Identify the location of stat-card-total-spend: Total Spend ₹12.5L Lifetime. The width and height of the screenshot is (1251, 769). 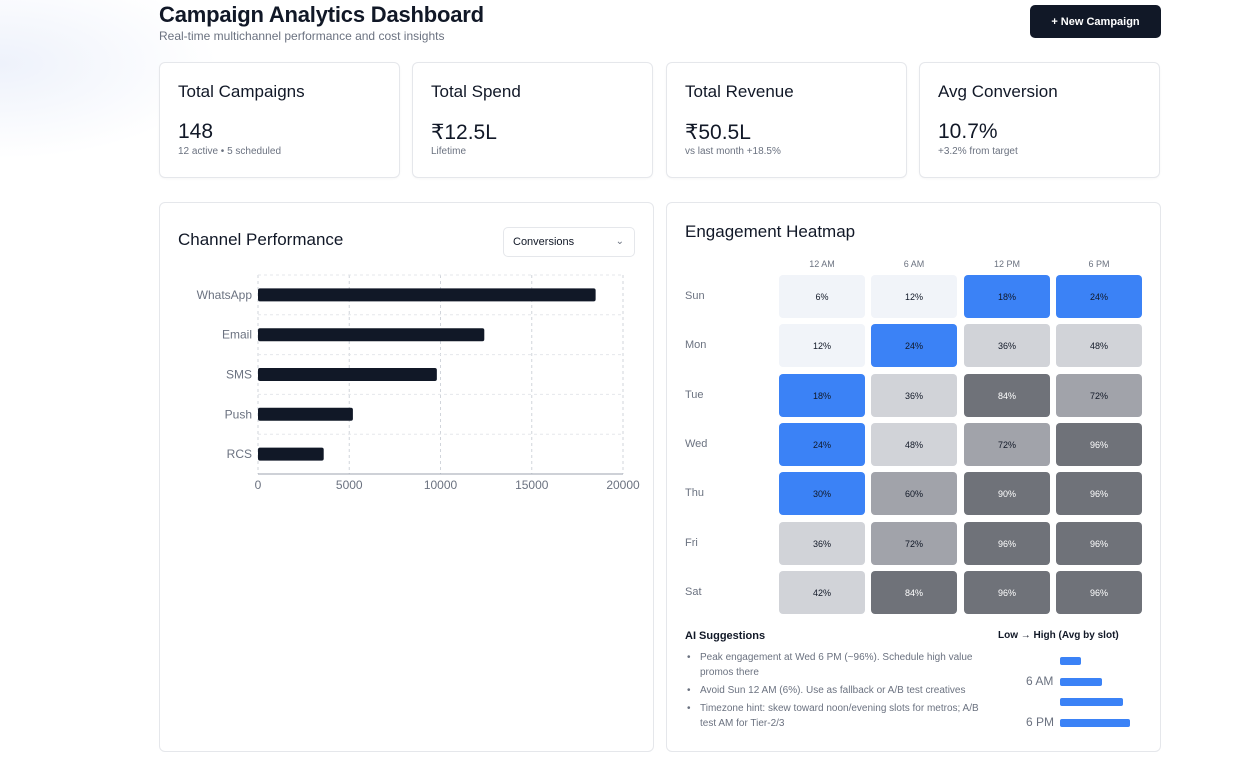
(532, 120).